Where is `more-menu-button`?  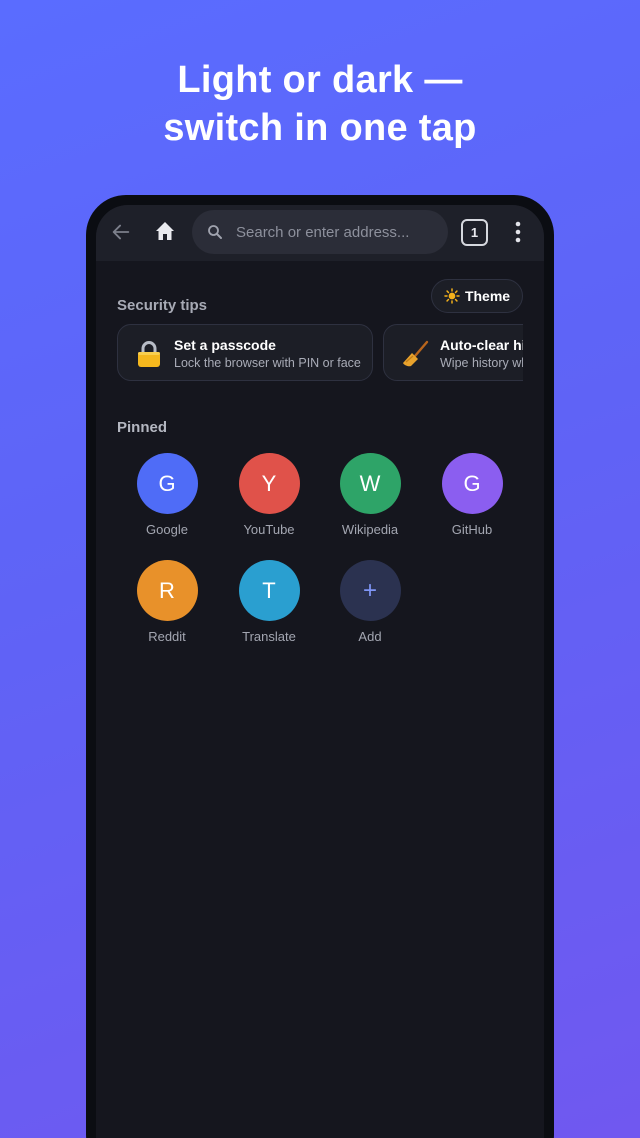
more-menu-button is located at coordinates (518, 232).